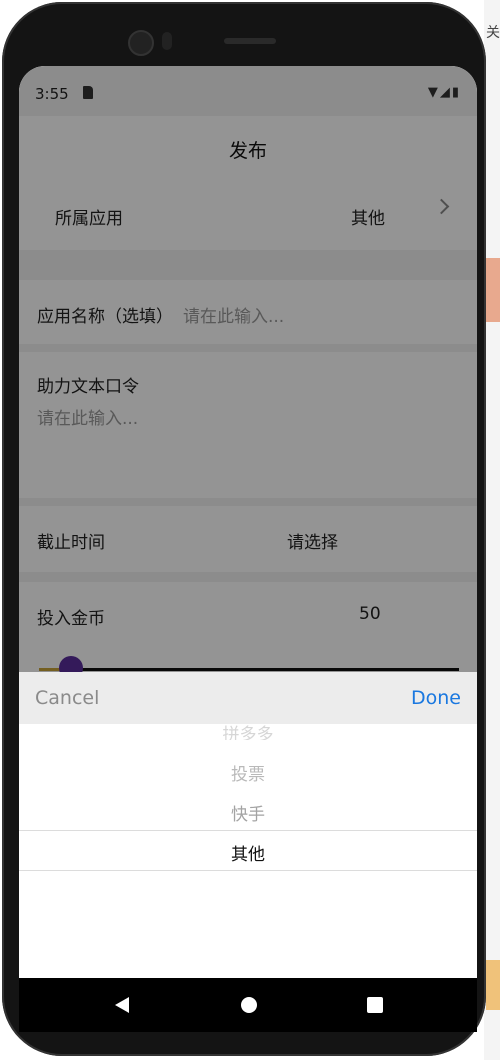 Image resolution: width=500 pixels, height=1060 pixels. Describe the element at coordinates (248, 852) in the screenshot. I see `picker-option-selected: 其他` at that location.